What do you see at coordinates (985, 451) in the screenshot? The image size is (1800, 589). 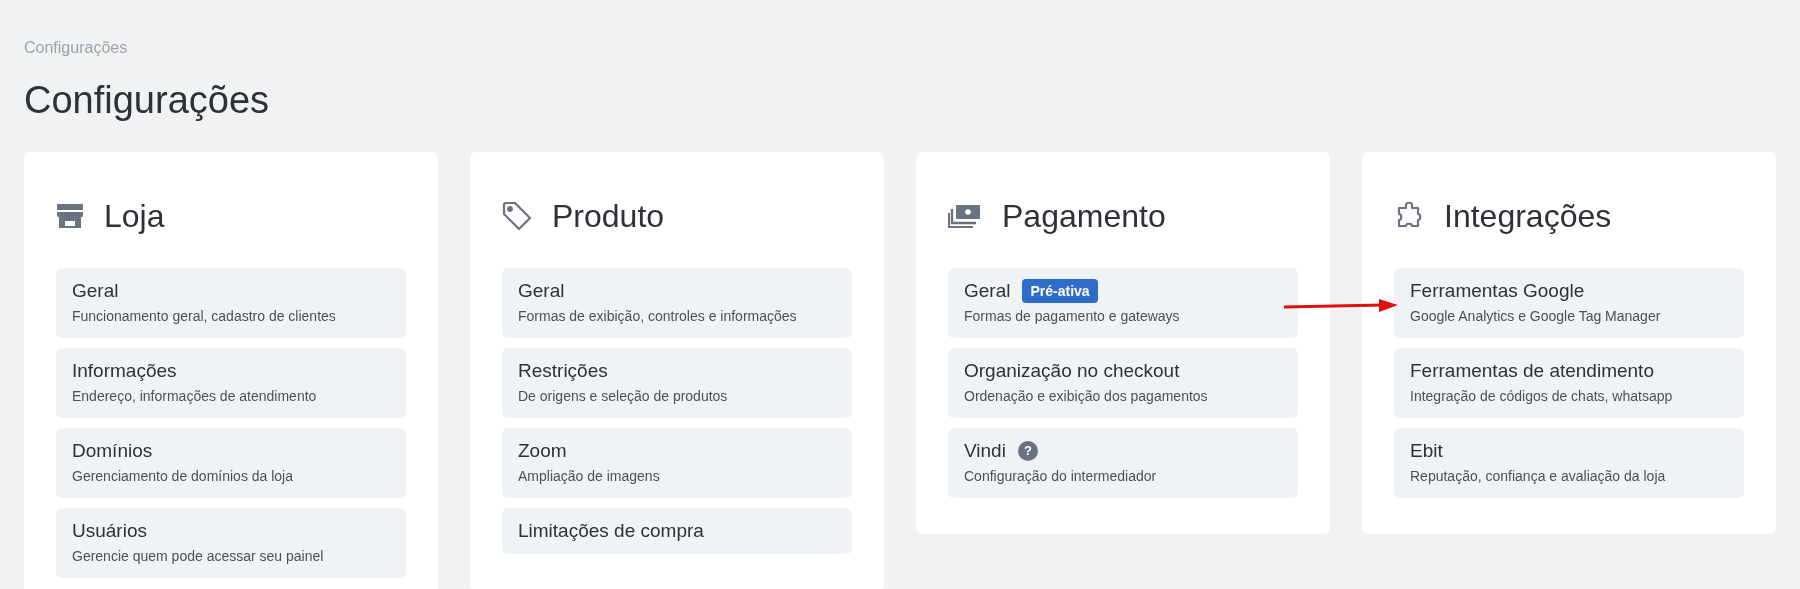 I see `link-title: Vindi` at bounding box center [985, 451].